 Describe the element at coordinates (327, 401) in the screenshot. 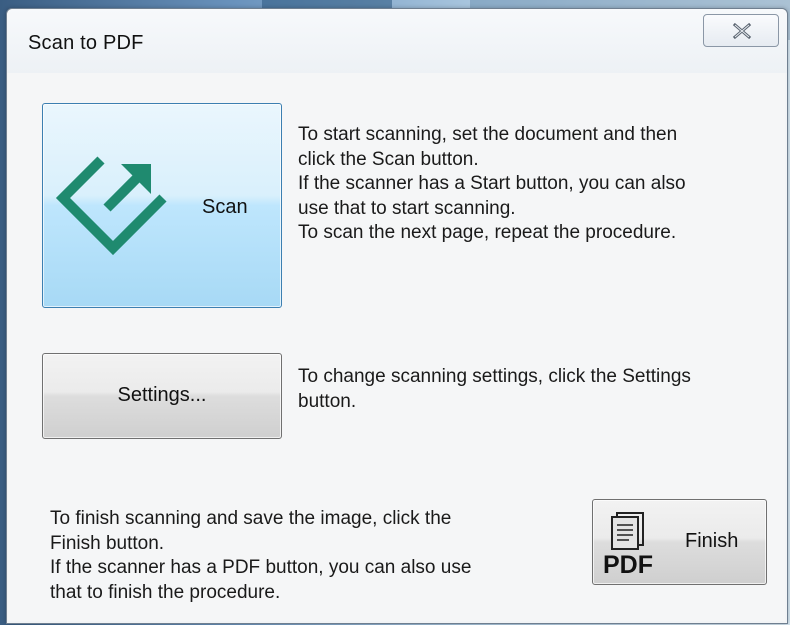

I see `settings-instruction-line: button.` at that location.